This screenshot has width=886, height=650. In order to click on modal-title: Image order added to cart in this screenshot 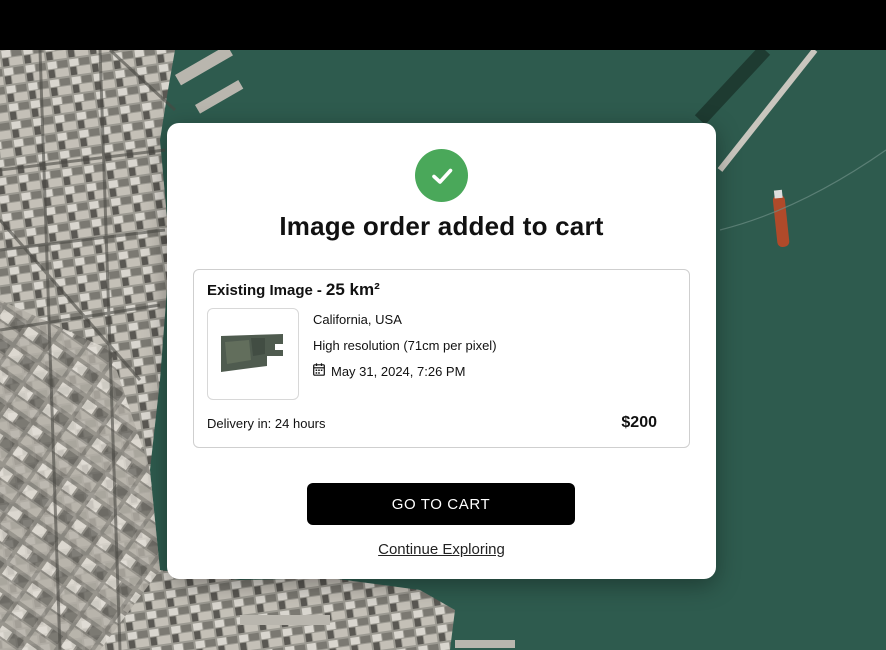, I will do `click(441, 226)`.